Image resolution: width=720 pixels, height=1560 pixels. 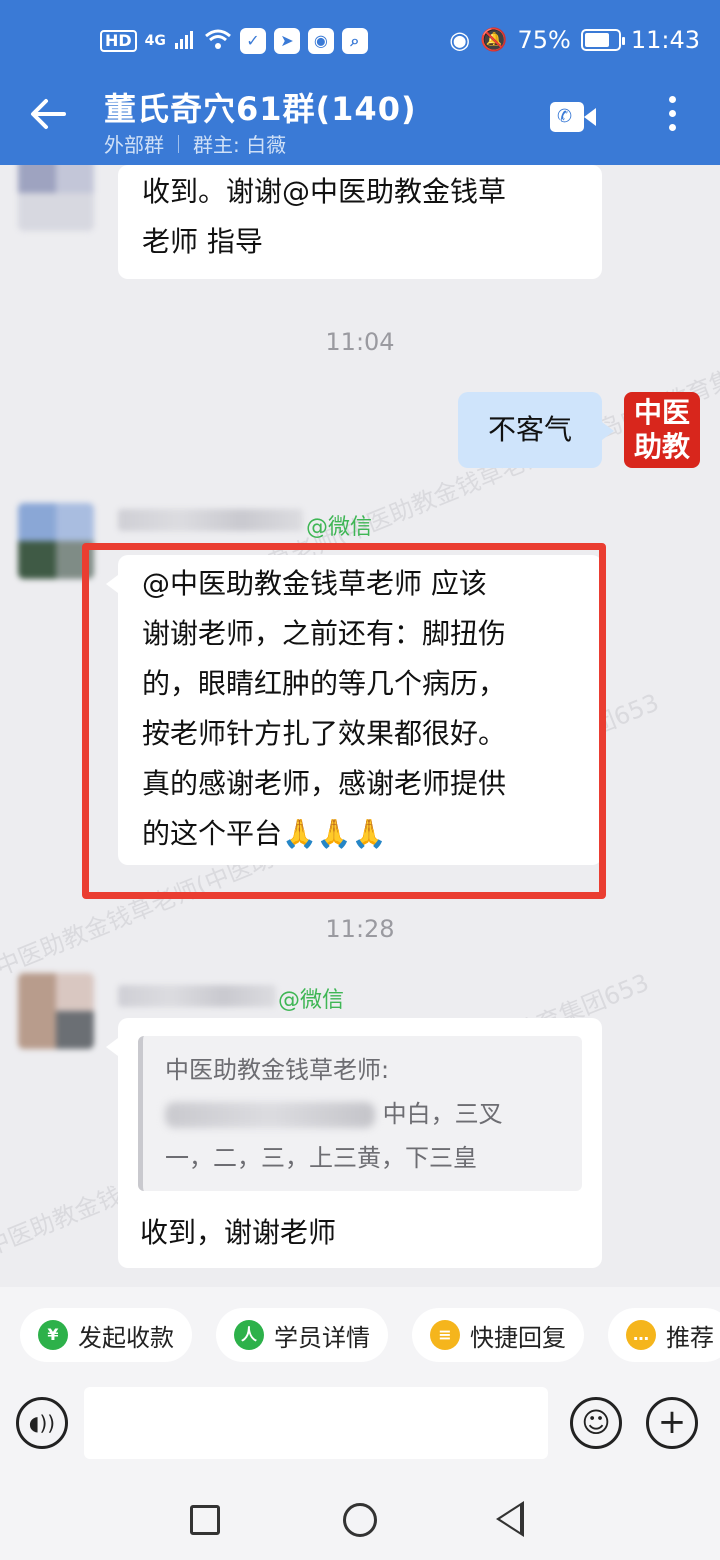 What do you see at coordinates (360, 929) in the screenshot?
I see `timestamp: 11:28` at bounding box center [360, 929].